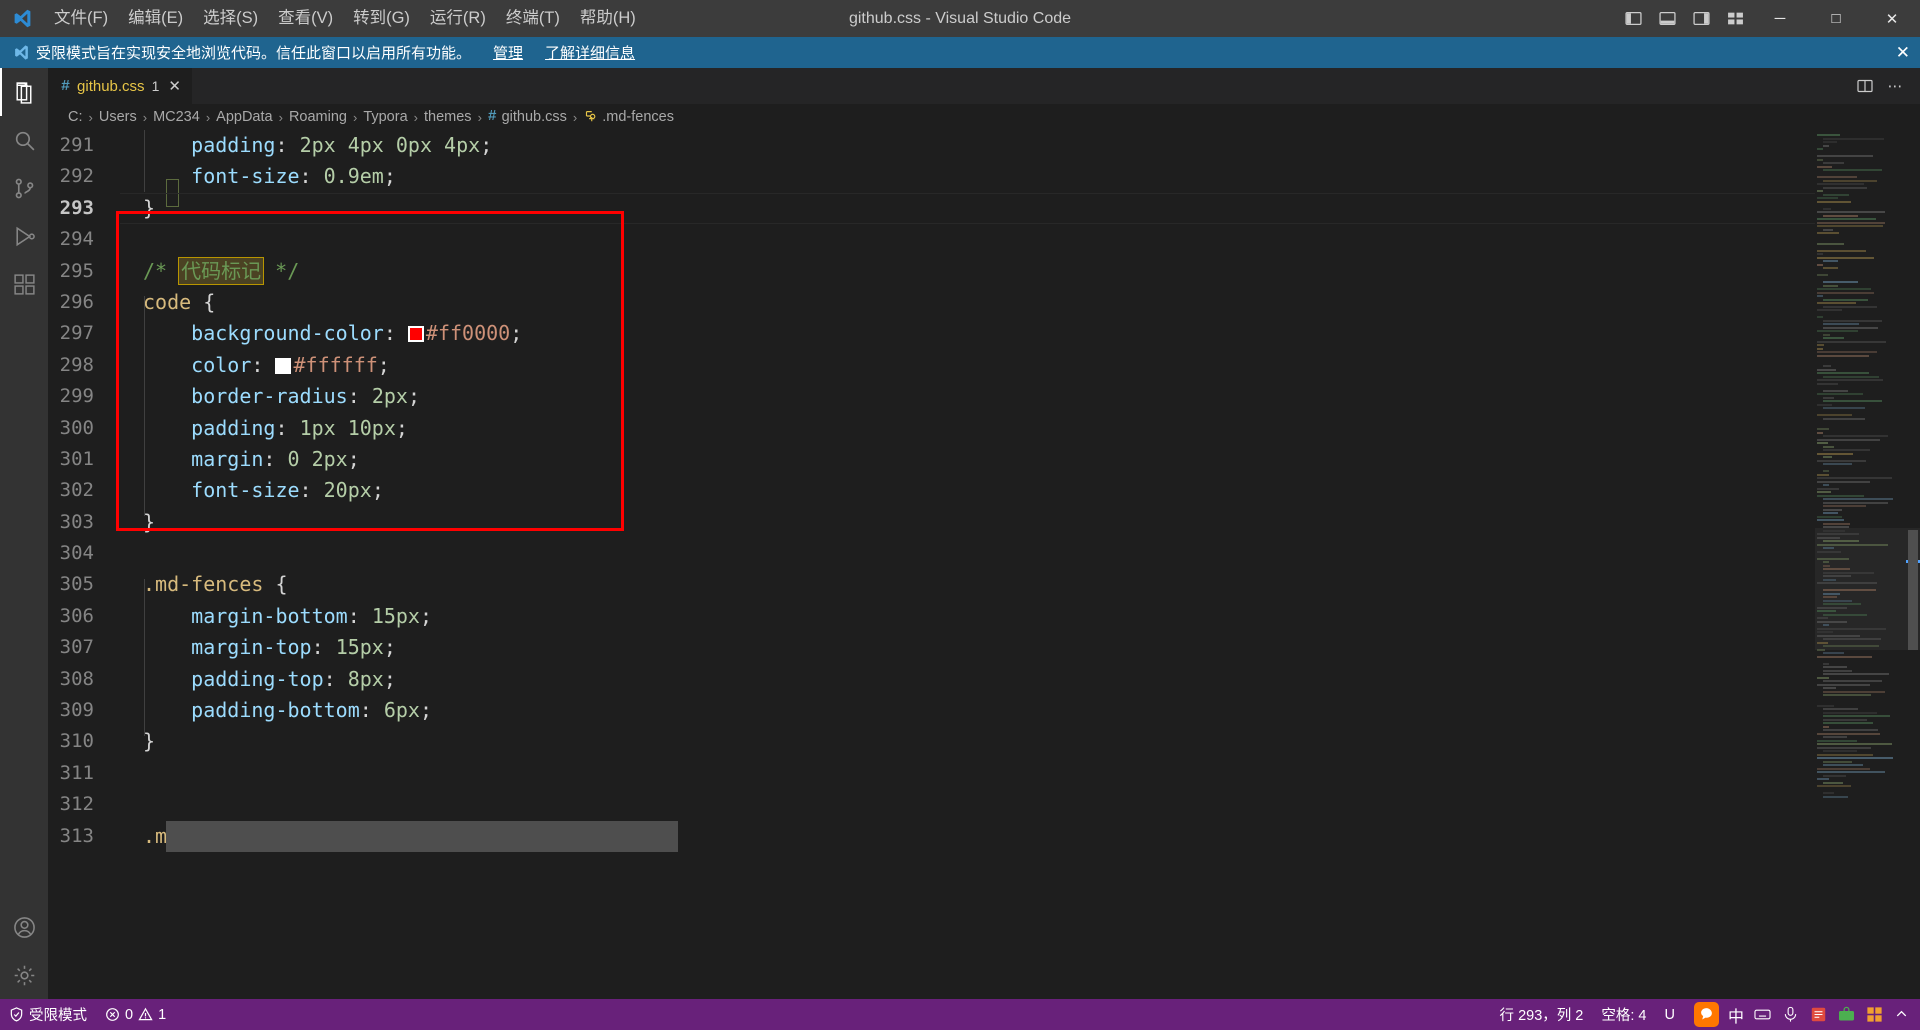 This screenshot has height=1030, width=1920. What do you see at coordinates (931, 804) in the screenshot?
I see `code-line: 312` at bounding box center [931, 804].